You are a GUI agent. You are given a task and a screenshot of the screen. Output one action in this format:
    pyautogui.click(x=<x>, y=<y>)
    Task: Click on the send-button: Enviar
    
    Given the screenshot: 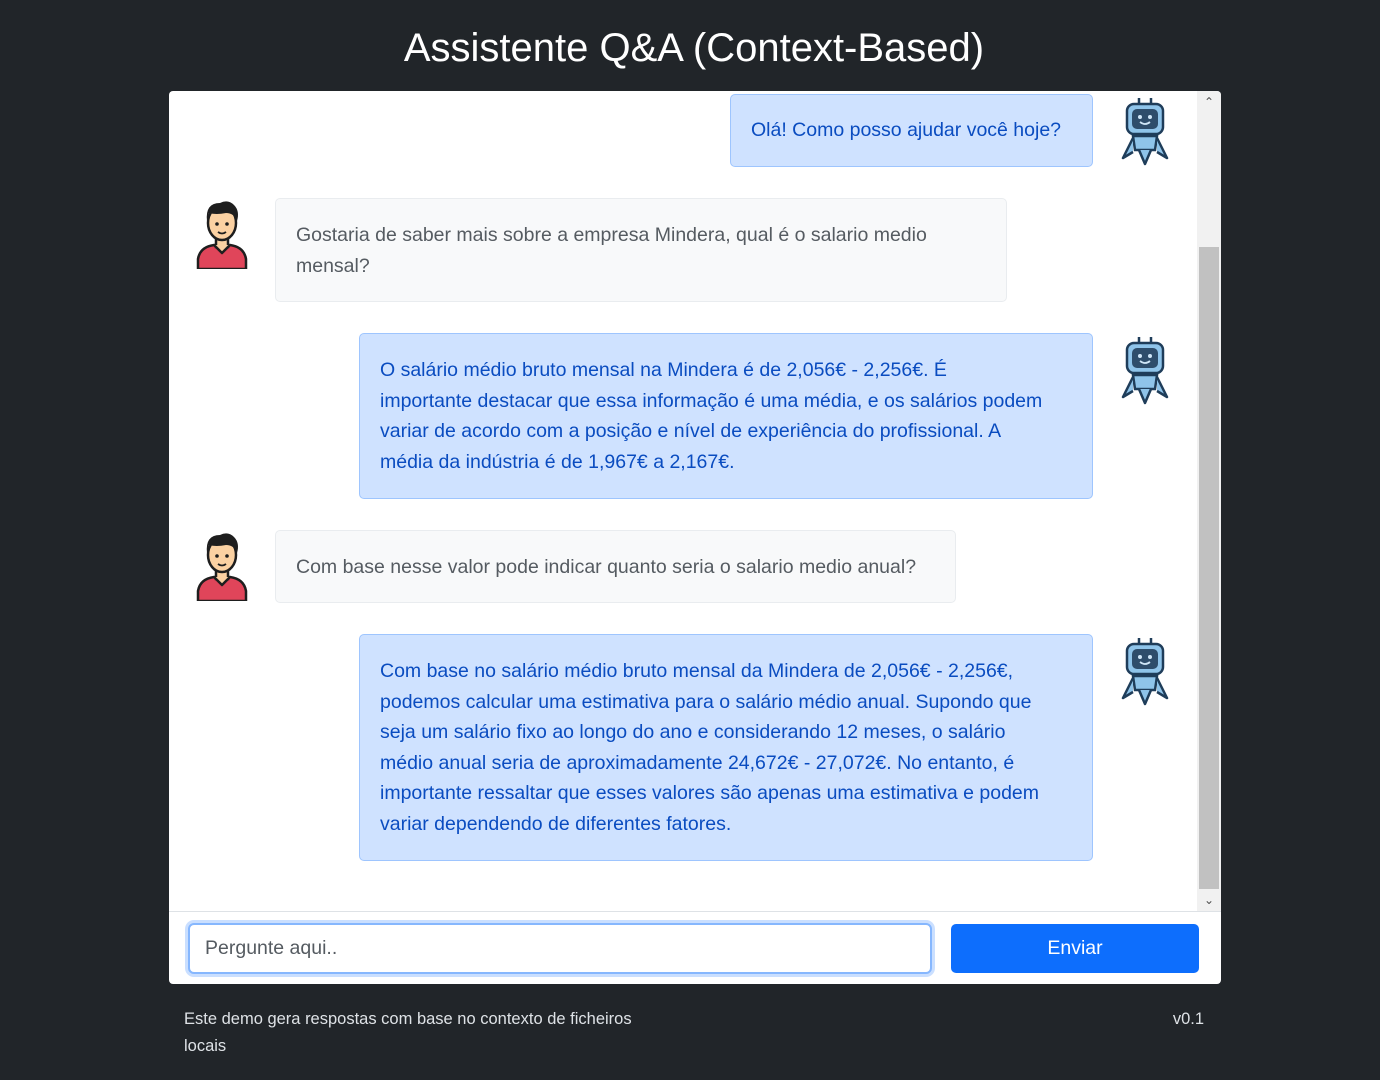 What is the action you would take?
    pyautogui.click(x=1075, y=948)
    